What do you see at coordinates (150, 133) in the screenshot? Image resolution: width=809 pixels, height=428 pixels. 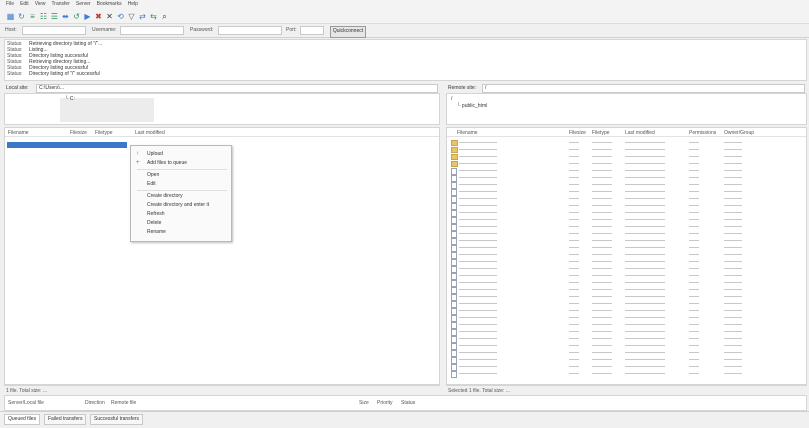 I see `local-col-modified: Last modified` at bounding box center [150, 133].